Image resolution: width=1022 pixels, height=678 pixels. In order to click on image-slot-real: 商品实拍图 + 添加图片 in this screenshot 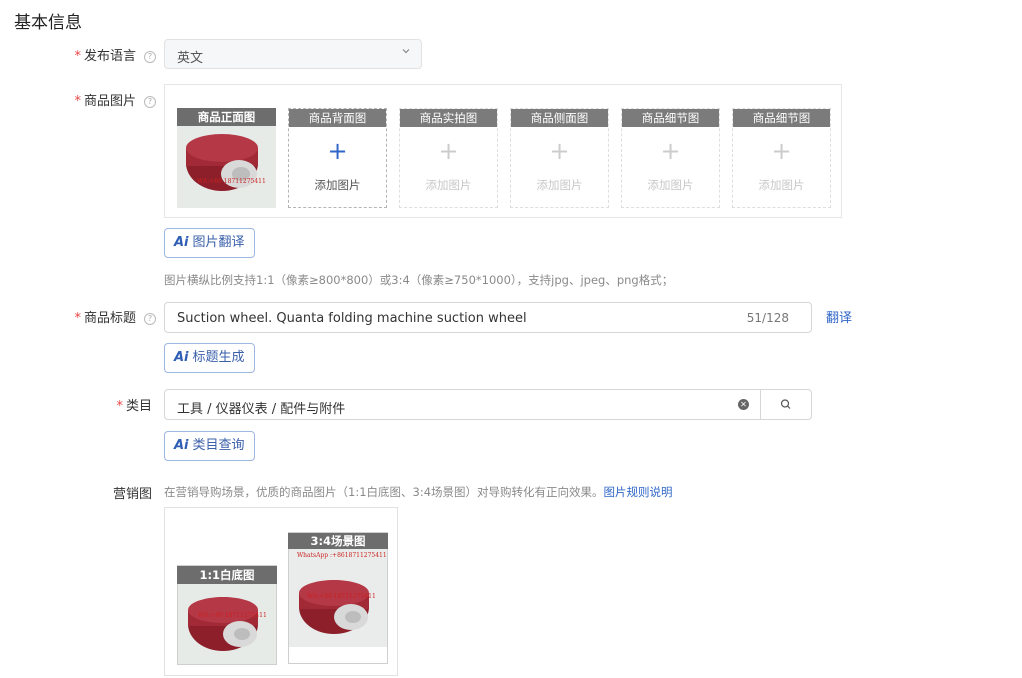, I will do `click(448, 158)`.